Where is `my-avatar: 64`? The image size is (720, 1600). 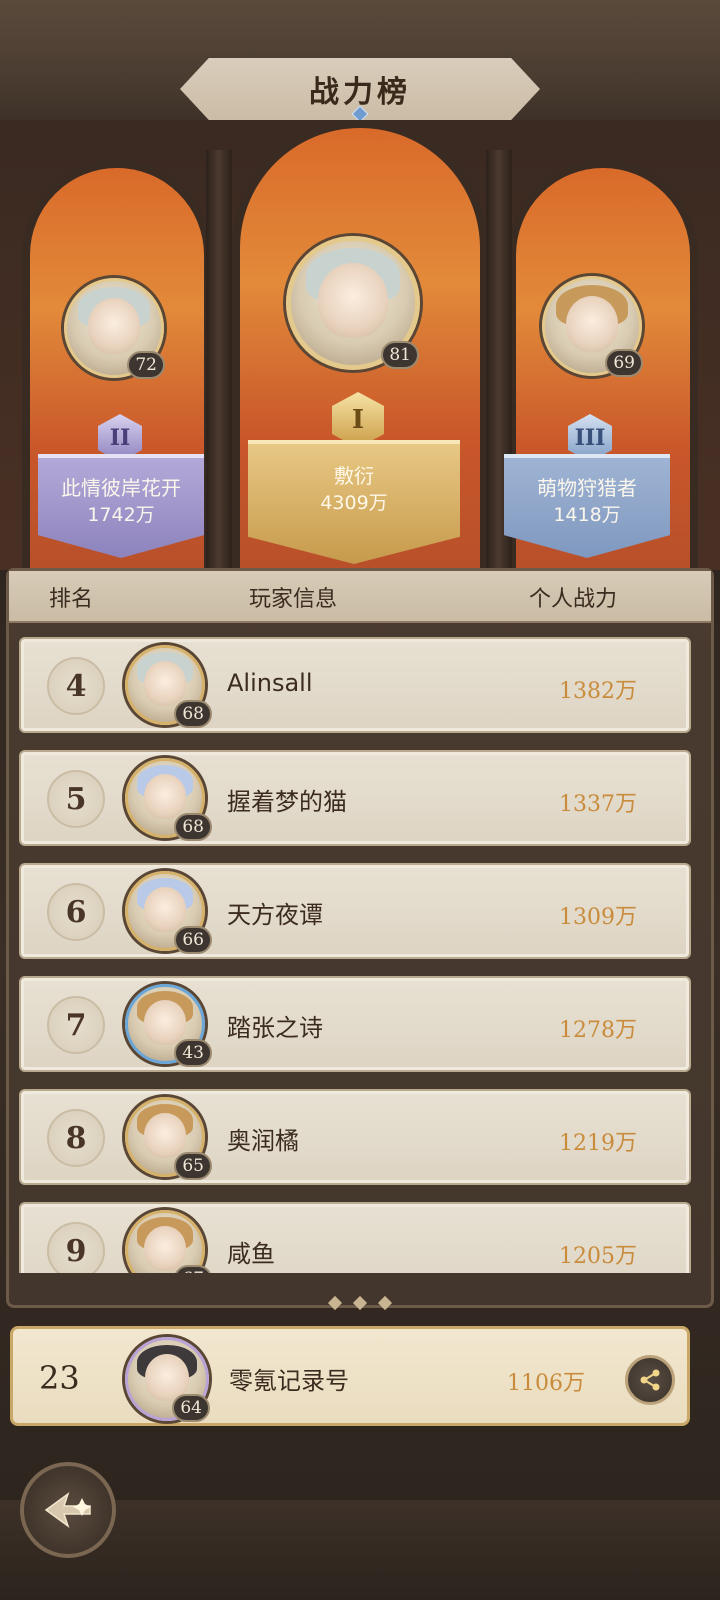
my-avatar: 64 is located at coordinates (167, 1379).